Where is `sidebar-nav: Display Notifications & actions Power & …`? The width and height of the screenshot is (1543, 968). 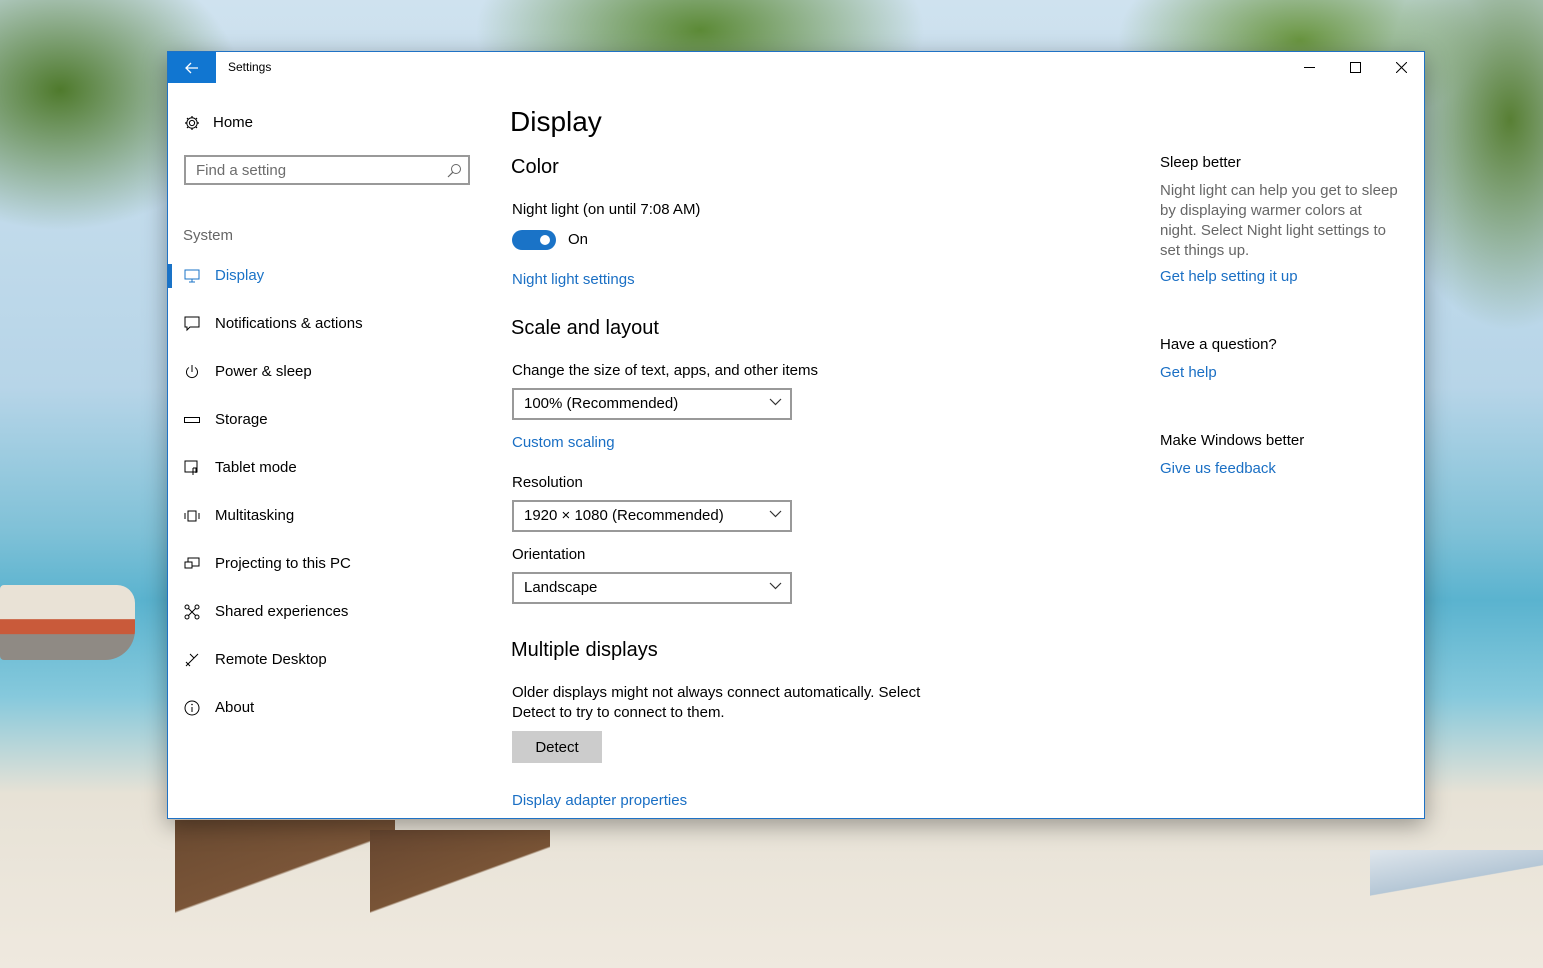
sidebar-nav: Display Notifications & actions Power & … is located at coordinates (328, 492).